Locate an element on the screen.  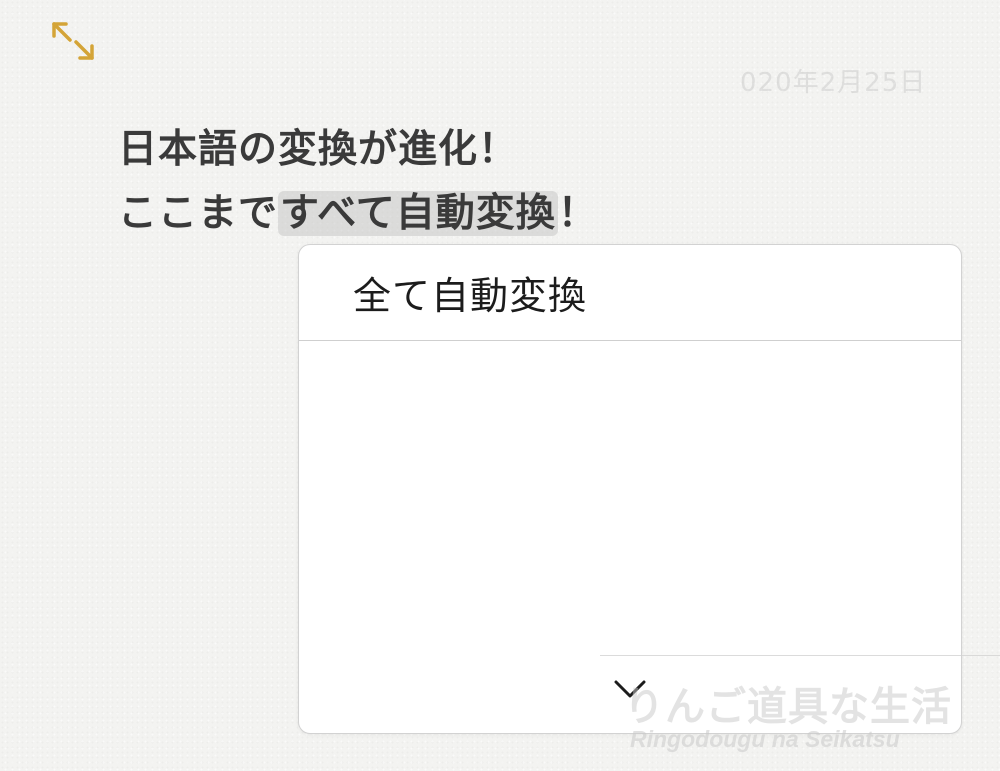
note-line-1: 日本語の変換が進化！ is located at coordinates (318, 149).